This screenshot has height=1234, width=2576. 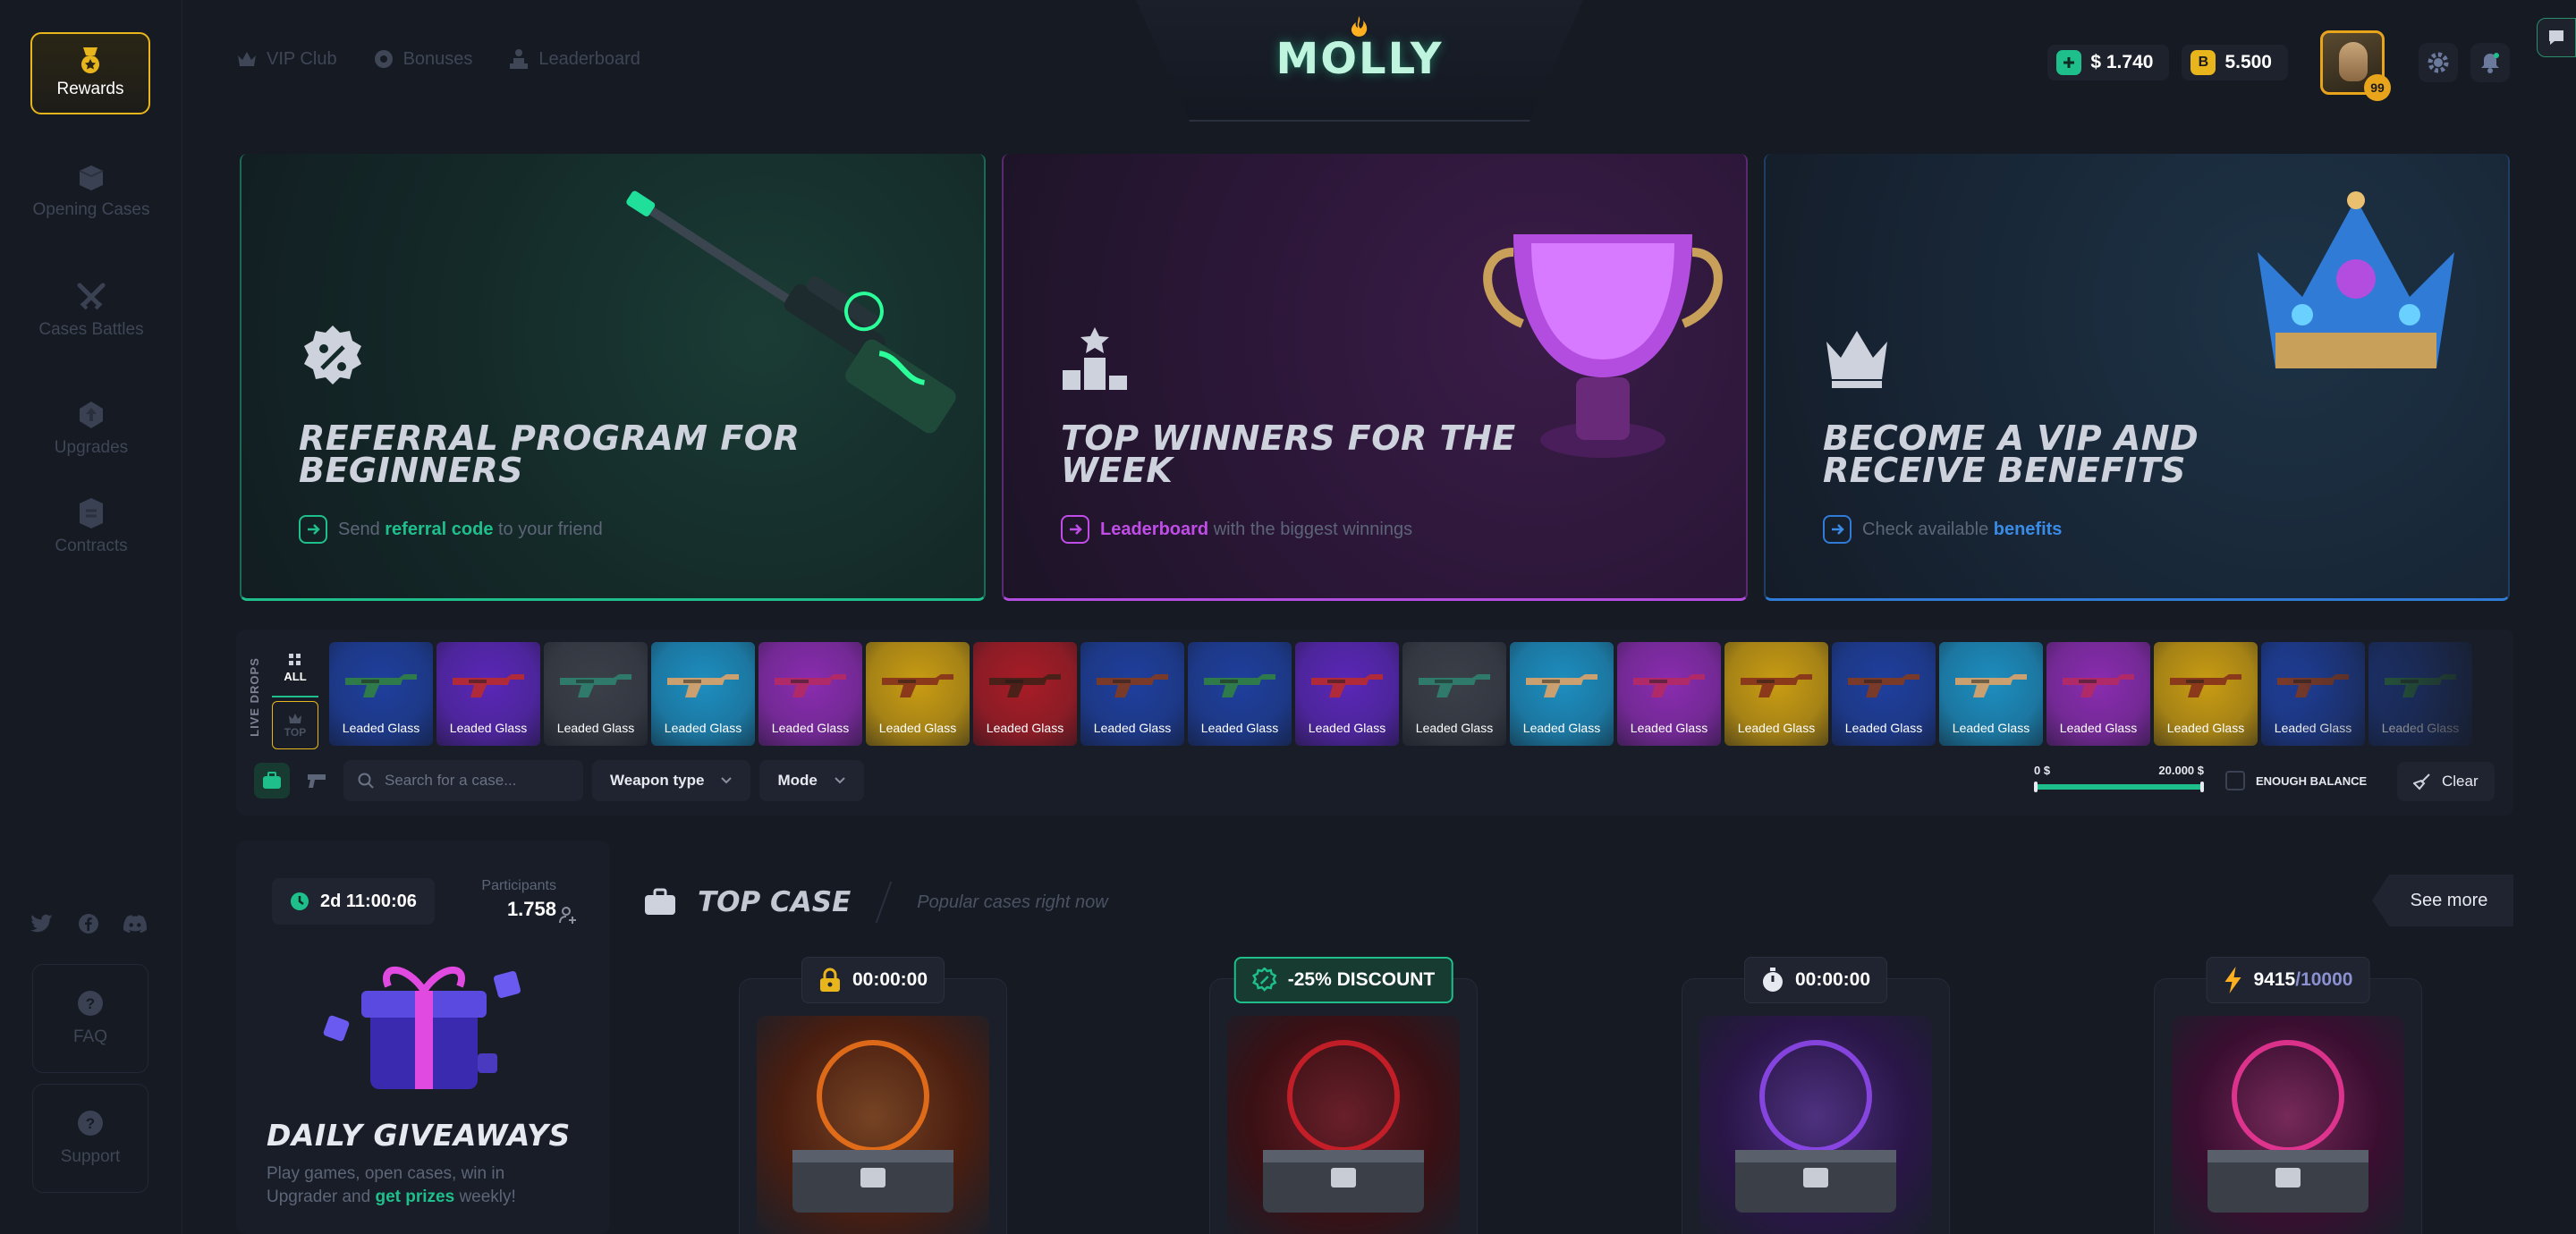 What do you see at coordinates (2122, 62) in the screenshot?
I see `usd-balance-value: $ 1.740` at bounding box center [2122, 62].